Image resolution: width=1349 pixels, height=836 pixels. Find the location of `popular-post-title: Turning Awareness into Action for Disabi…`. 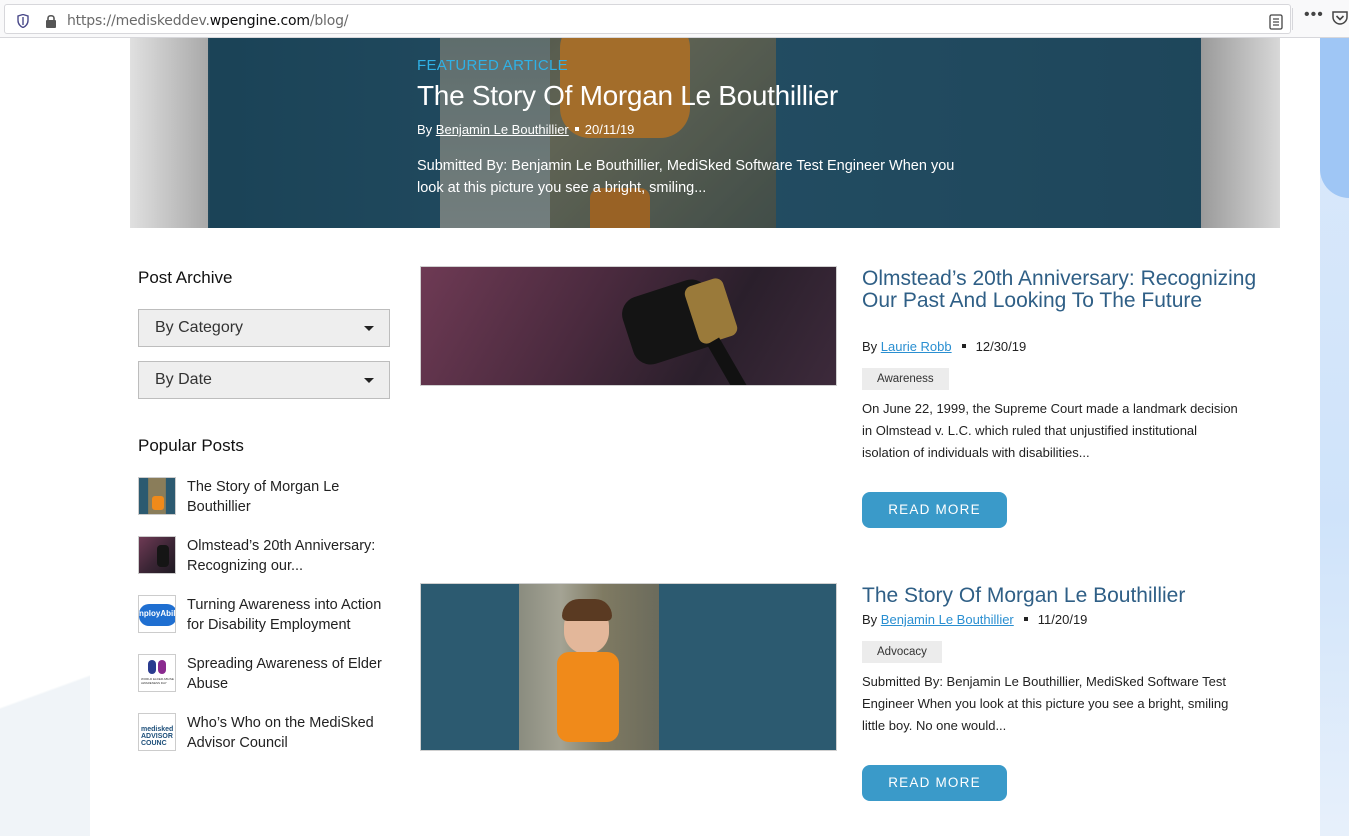

popular-post-title: Turning Awareness into Action for Disabi… is located at coordinates (292, 615).